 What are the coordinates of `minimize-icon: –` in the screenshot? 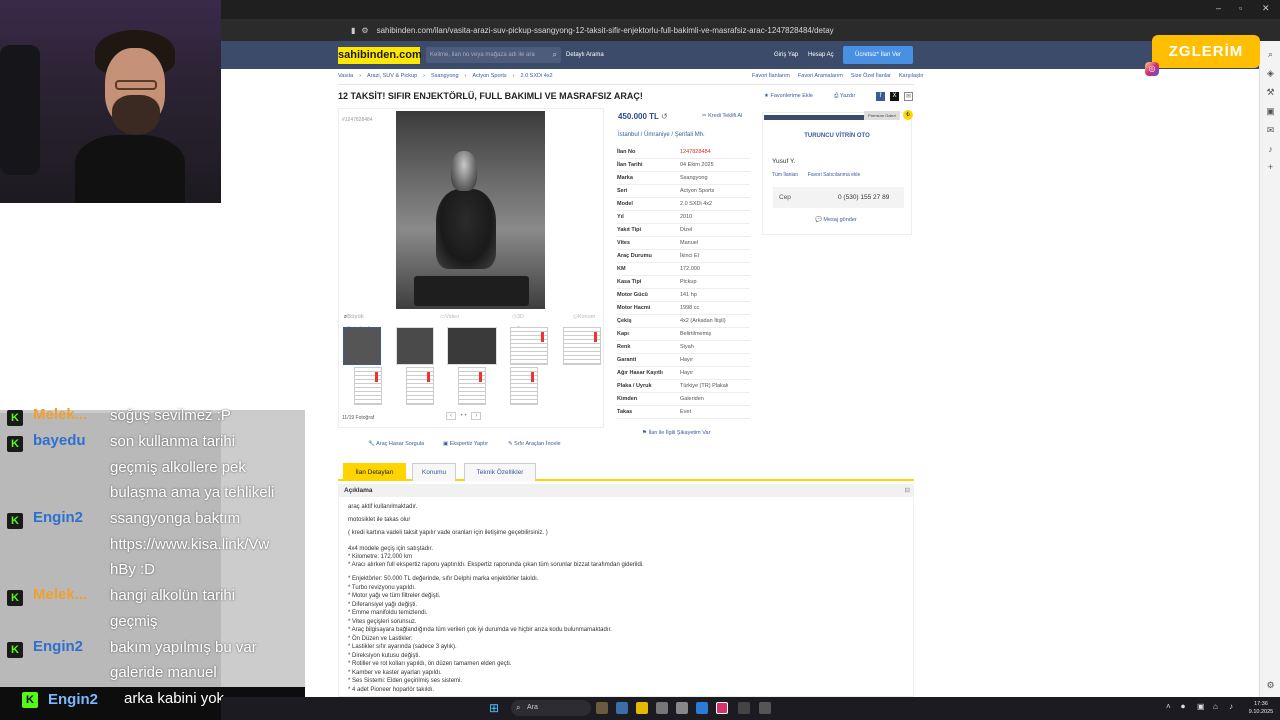 It's located at (1218, 8).